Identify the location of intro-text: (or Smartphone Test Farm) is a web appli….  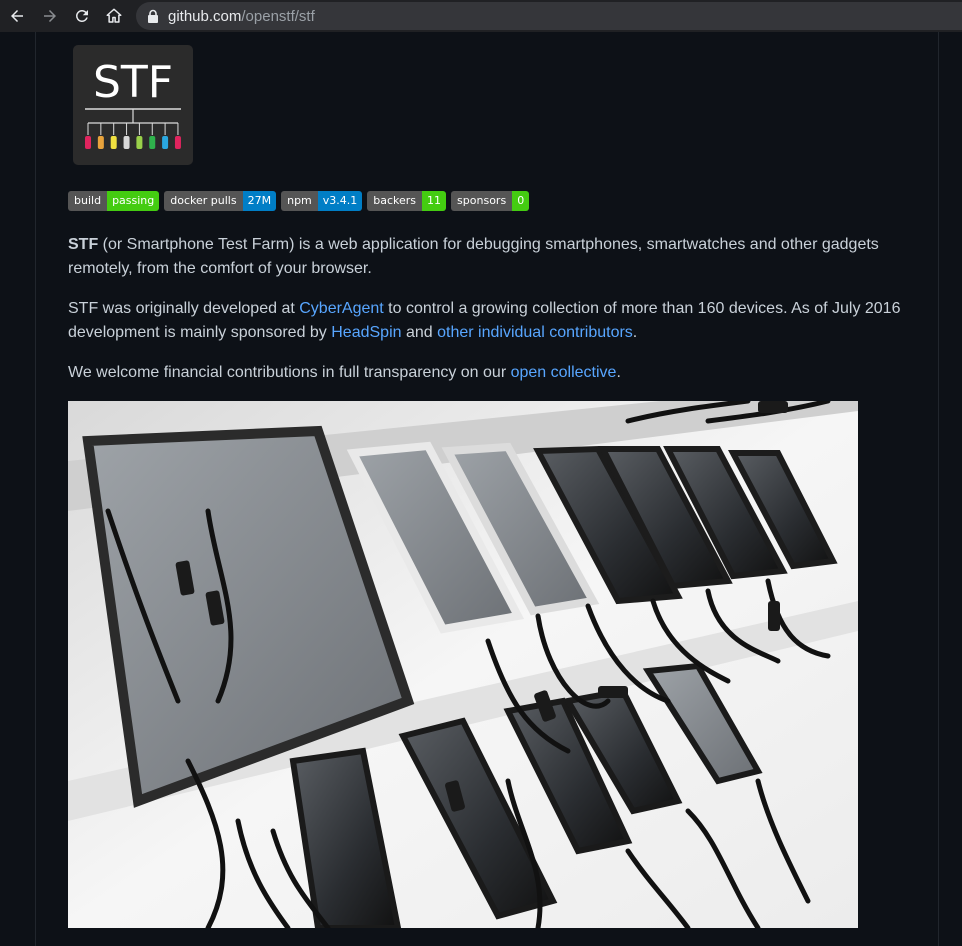
(473, 256).